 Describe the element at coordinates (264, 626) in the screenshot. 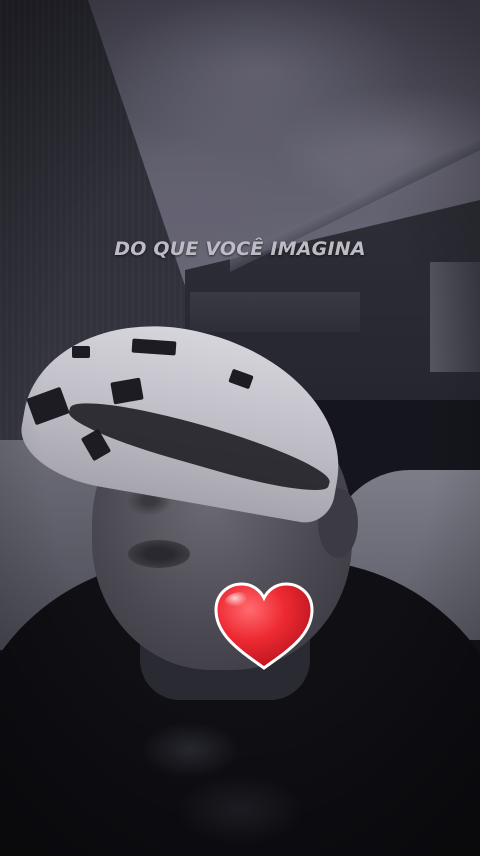

I see `red-heart-emoji-icon` at that location.